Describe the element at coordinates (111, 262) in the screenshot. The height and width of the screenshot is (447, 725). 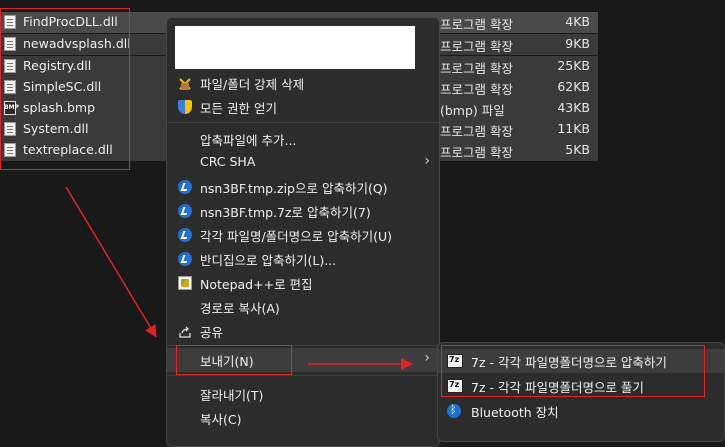
I see `arrow-to-send-to` at that location.